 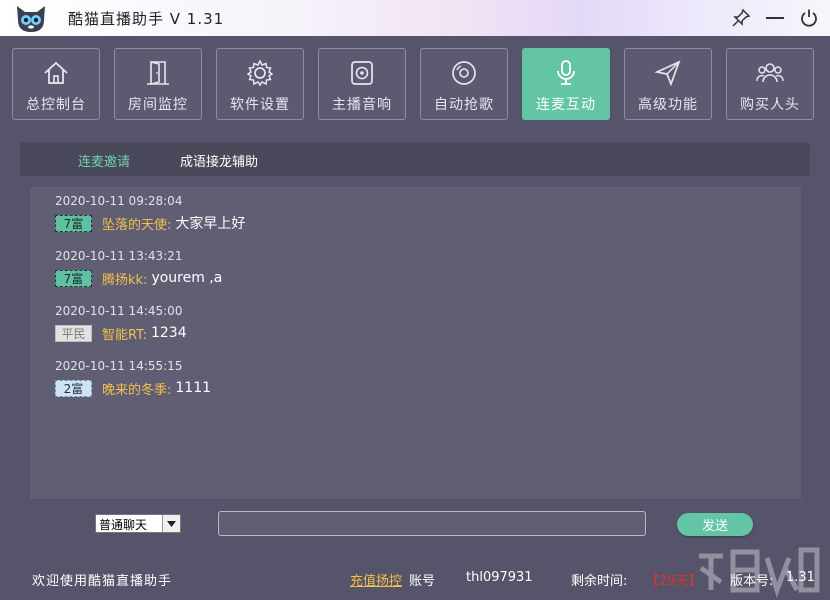 What do you see at coordinates (464, 73) in the screenshot?
I see `disc-icon` at bounding box center [464, 73].